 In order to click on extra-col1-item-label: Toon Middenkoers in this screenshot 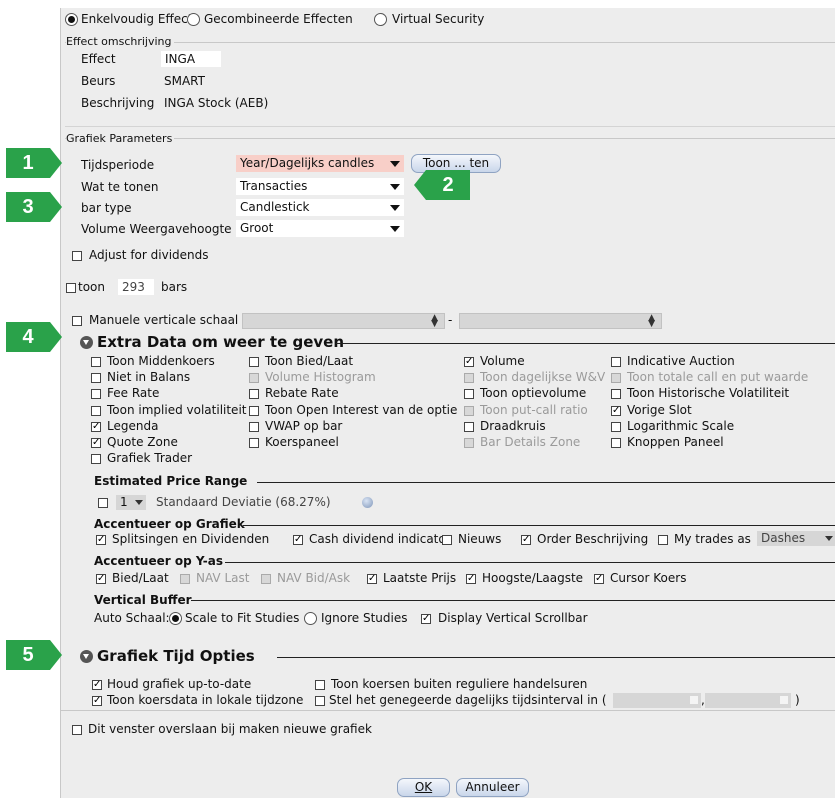, I will do `click(161, 361)`.